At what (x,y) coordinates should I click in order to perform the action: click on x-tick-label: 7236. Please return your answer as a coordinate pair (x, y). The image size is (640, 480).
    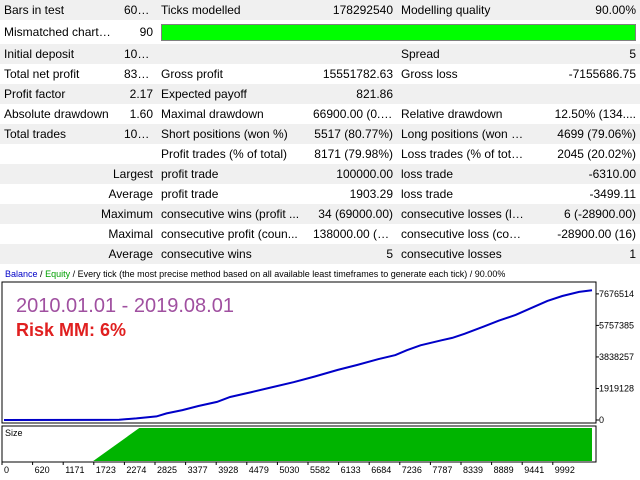
    Looking at the image, I should click on (412, 470).